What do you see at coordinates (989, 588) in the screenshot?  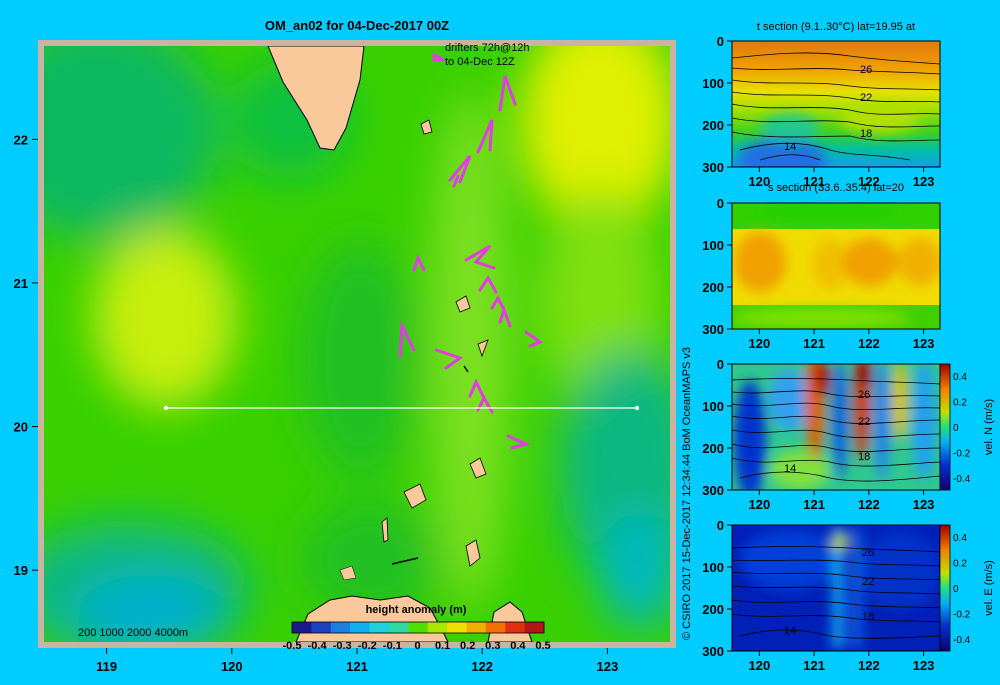 I see `vel-e-colorbar-label: vel. E (m/s)` at bounding box center [989, 588].